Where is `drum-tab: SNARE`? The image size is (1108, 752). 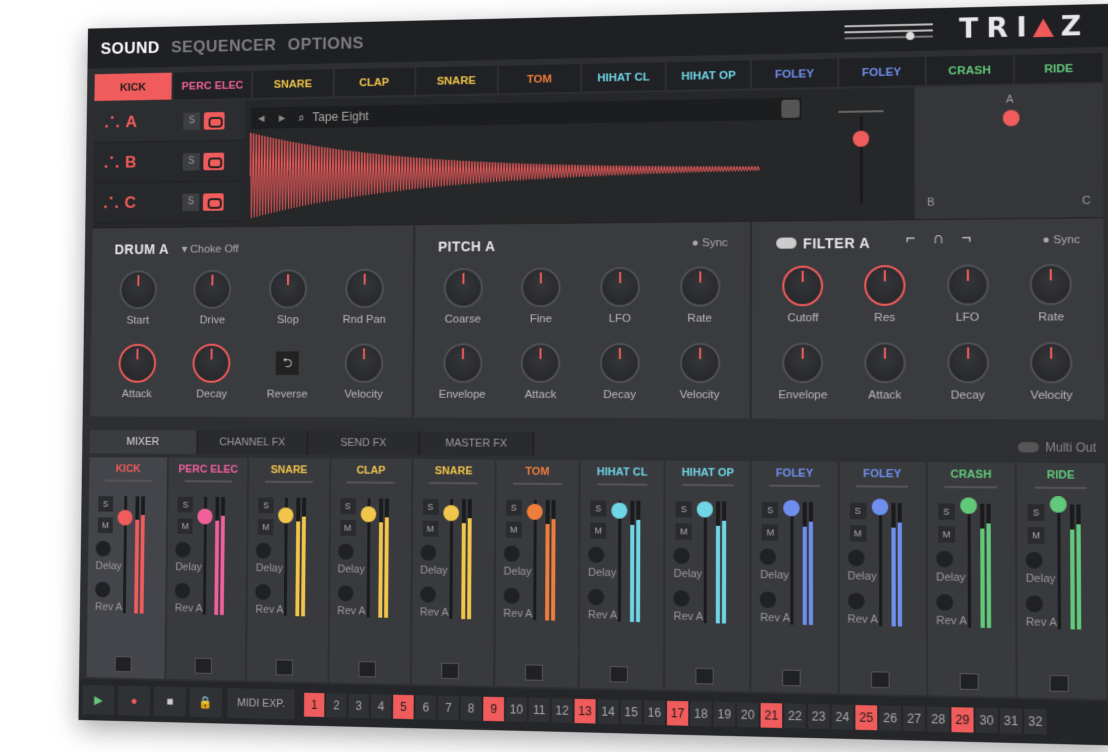 drum-tab: SNARE is located at coordinates (456, 80).